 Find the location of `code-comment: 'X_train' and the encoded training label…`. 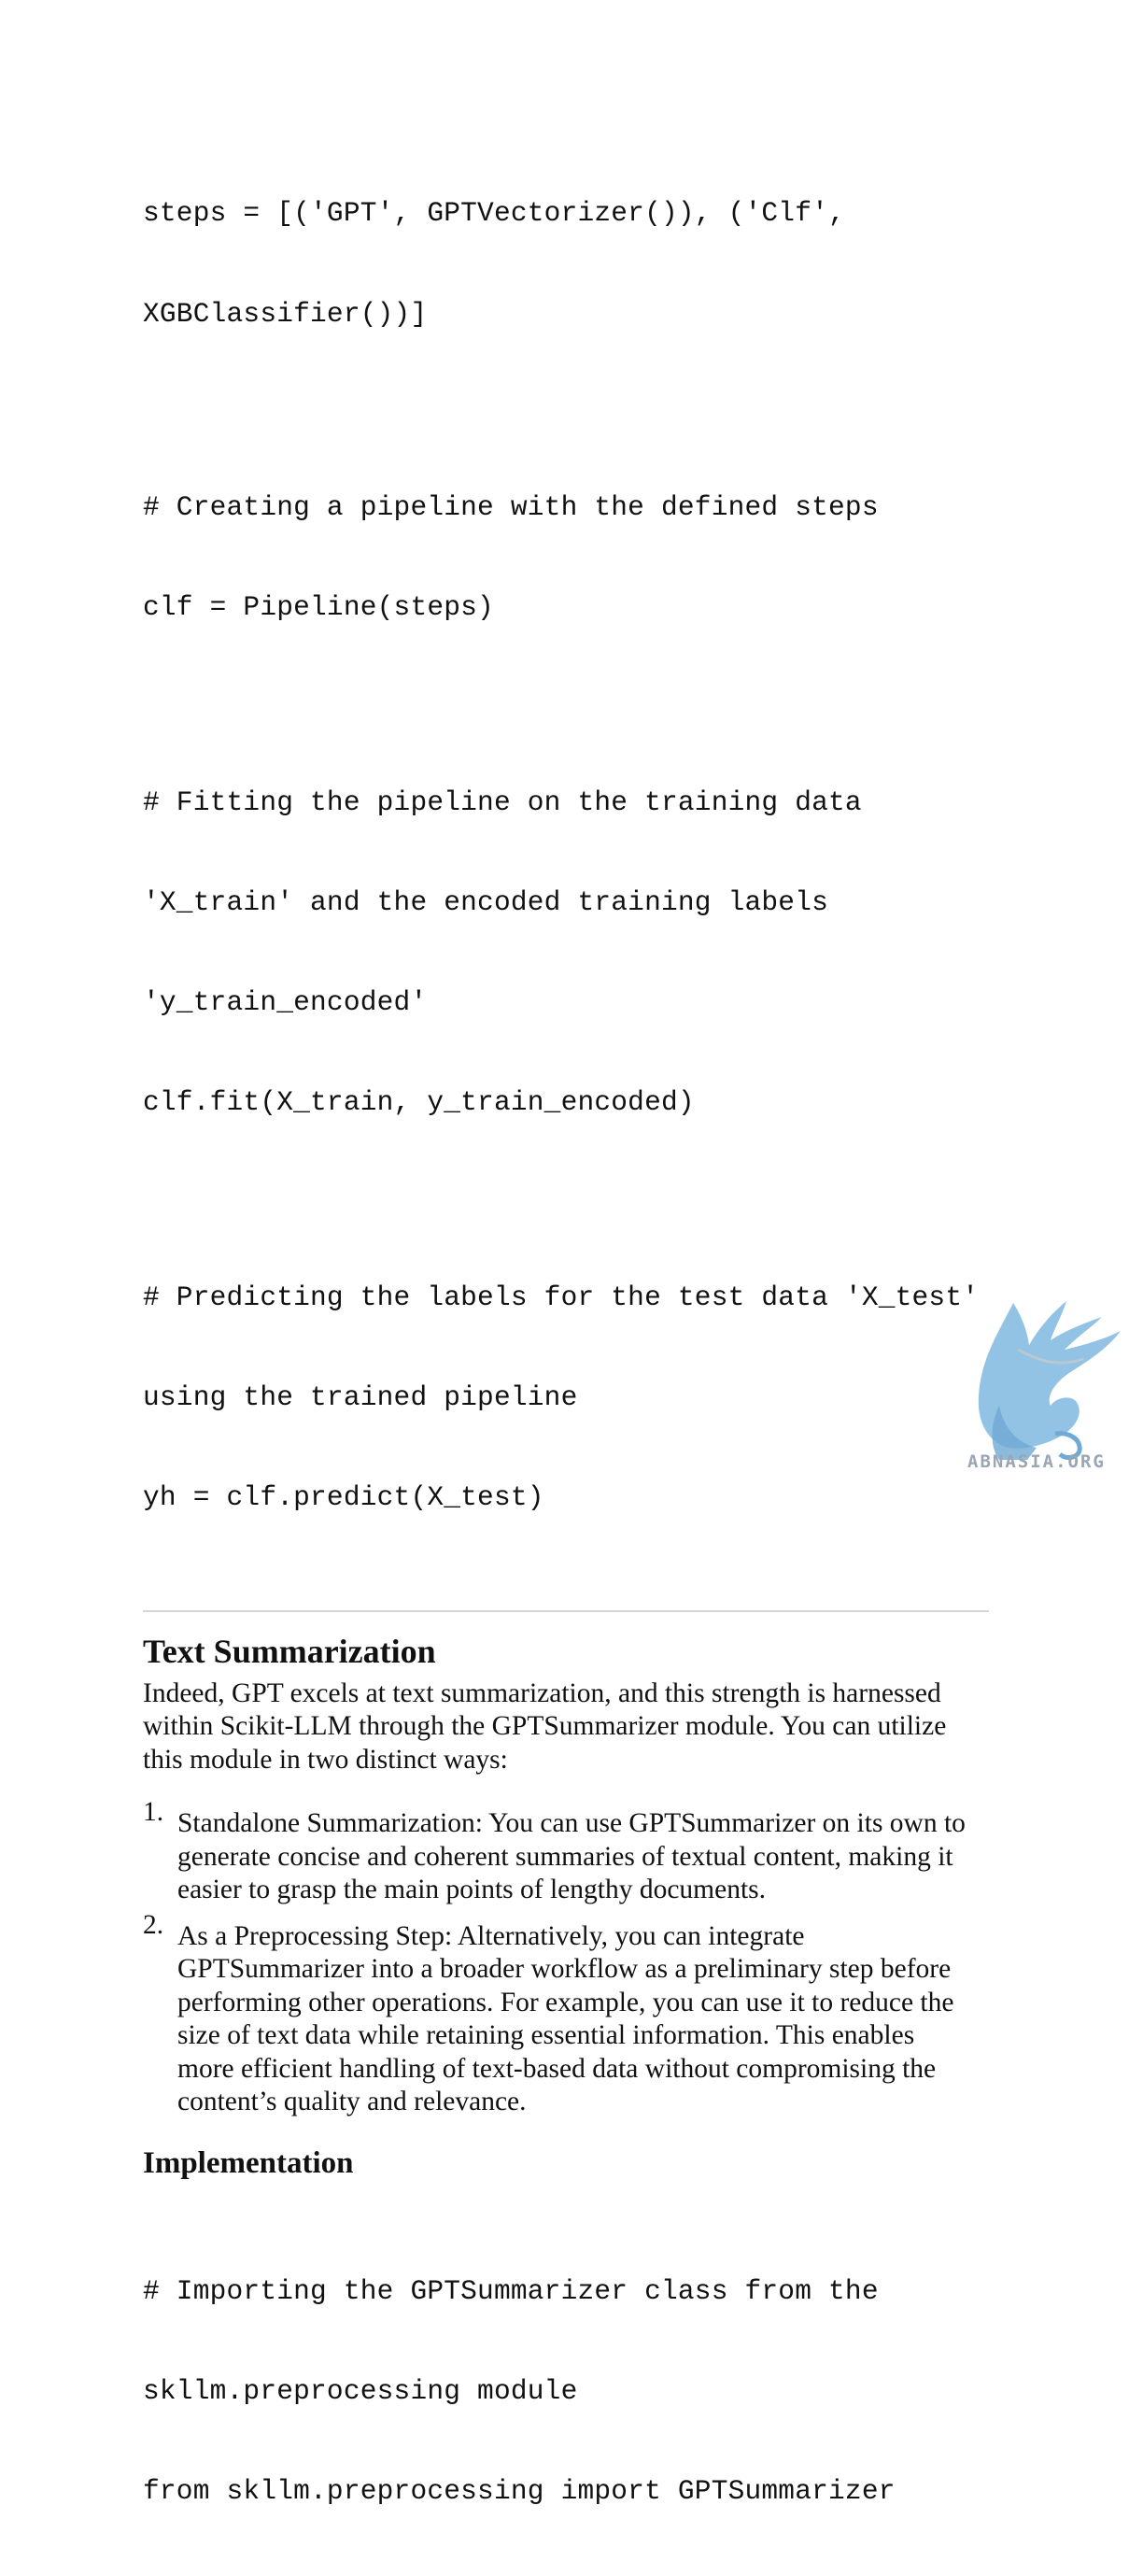

code-comment: 'X_train' and the encoded training label… is located at coordinates (486, 901).